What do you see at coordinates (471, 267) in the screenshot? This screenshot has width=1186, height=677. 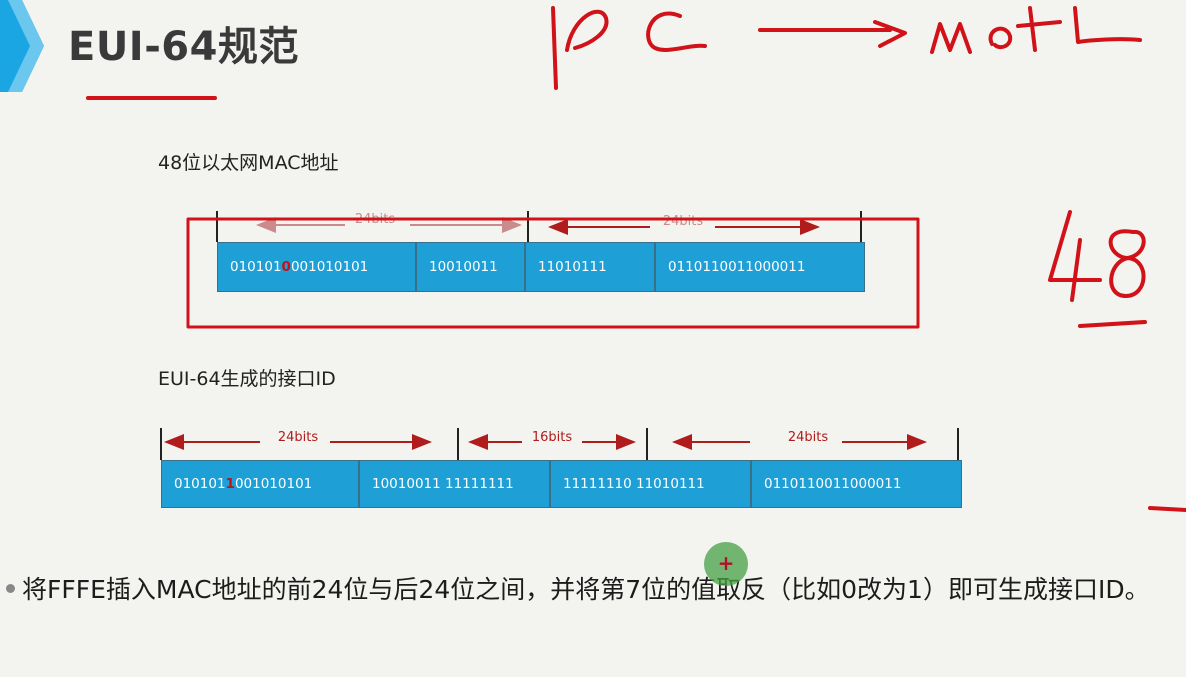 I see `mac-segment-2: 10010011` at bounding box center [471, 267].